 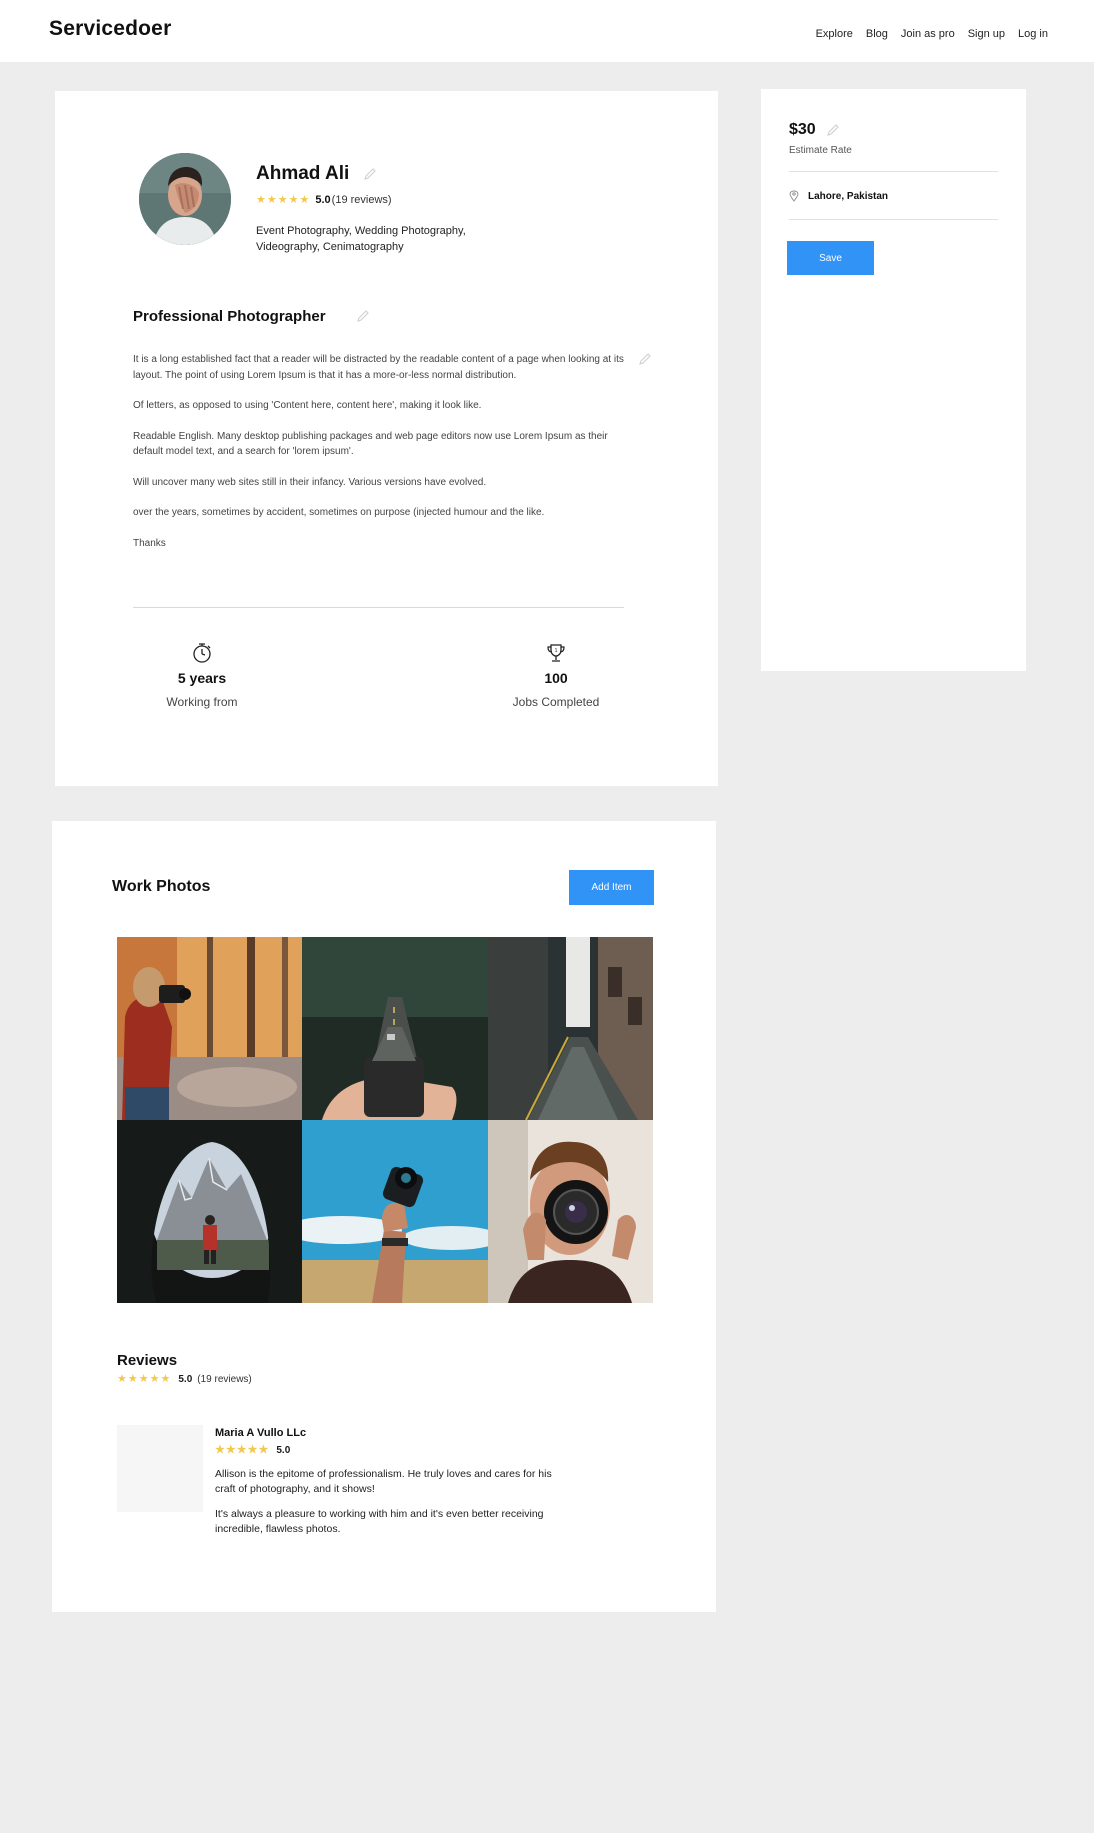 I want to click on bio-paragraph: Thanks, so click(x=149, y=543).